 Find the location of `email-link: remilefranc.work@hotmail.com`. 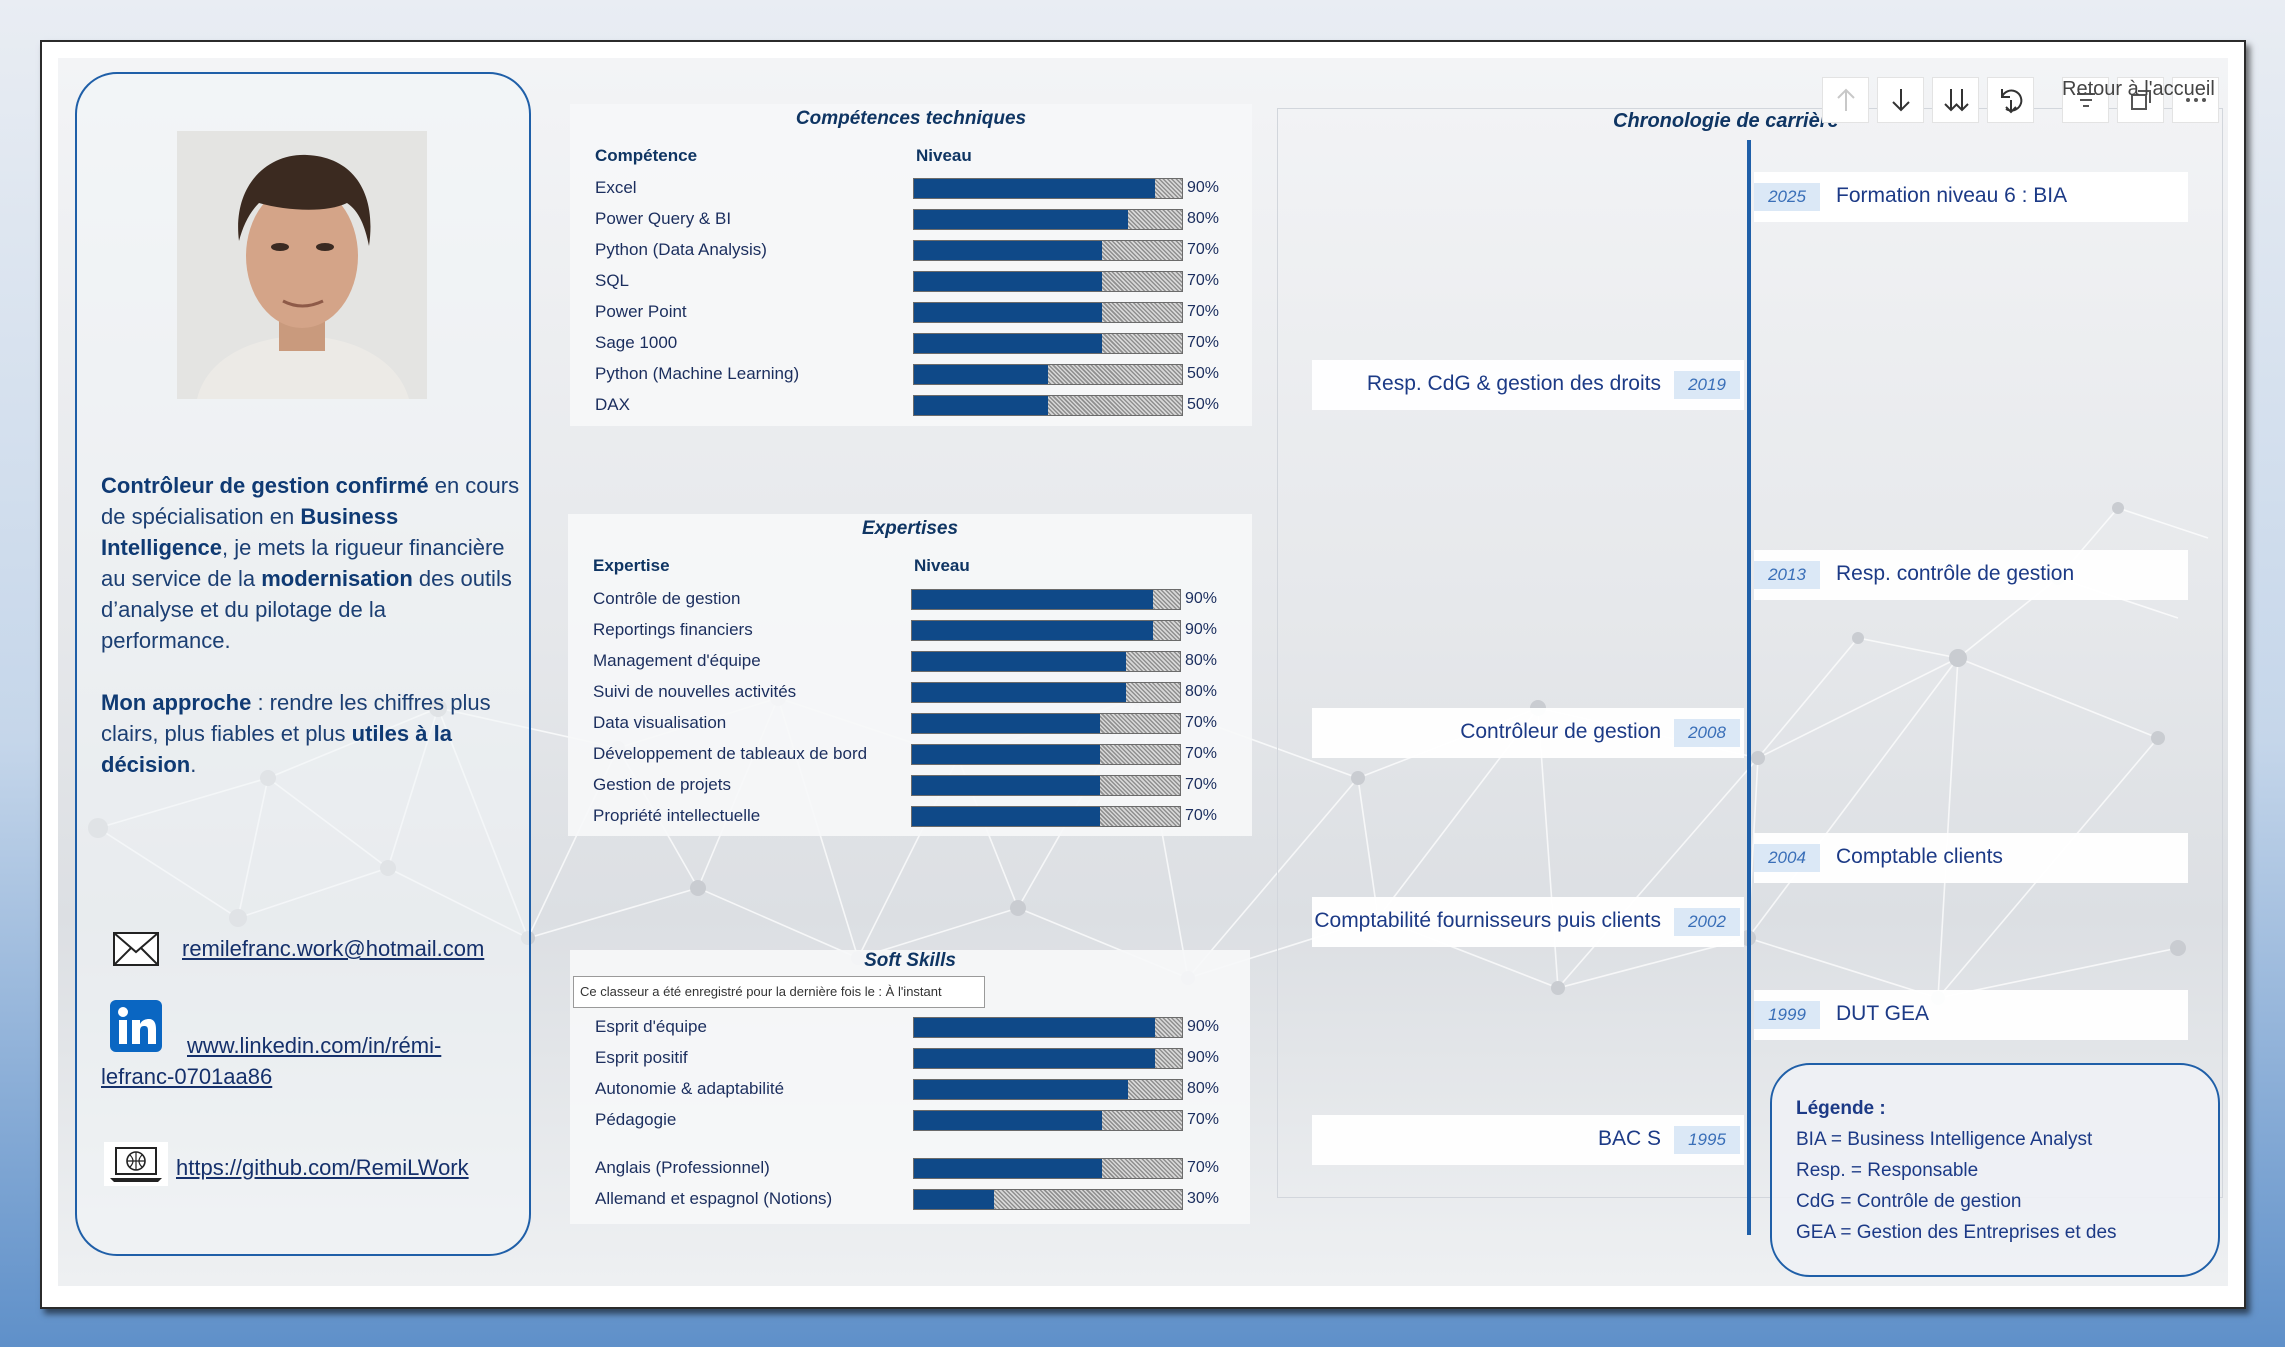

email-link: remilefranc.work@hotmail.com is located at coordinates (333, 949).